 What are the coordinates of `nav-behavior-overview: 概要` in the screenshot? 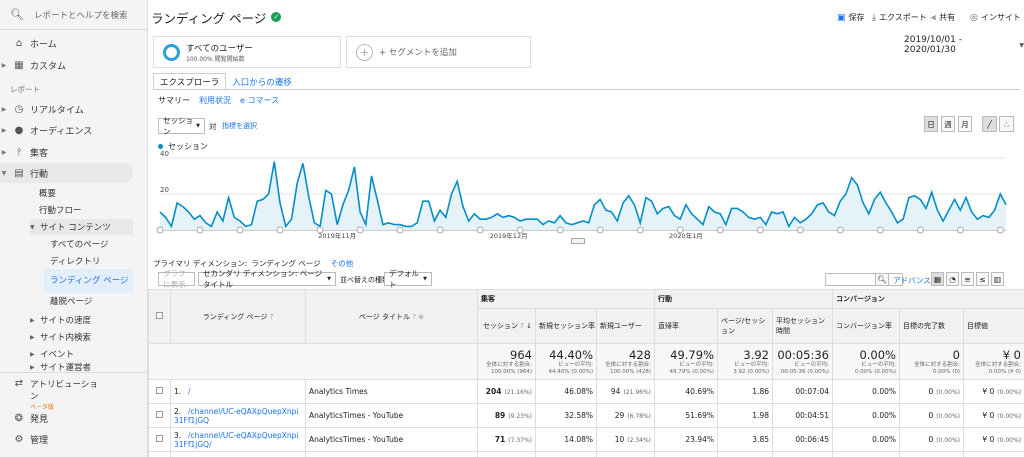 It's located at (47, 193).